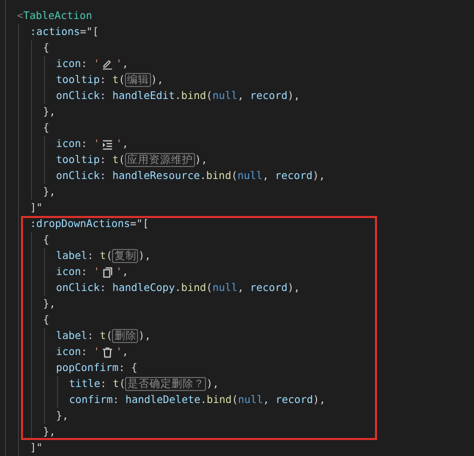  What do you see at coordinates (165, 384) in the screenshot?
I see `translation-hint: 是否确定删除？` at bounding box center [165, 384].